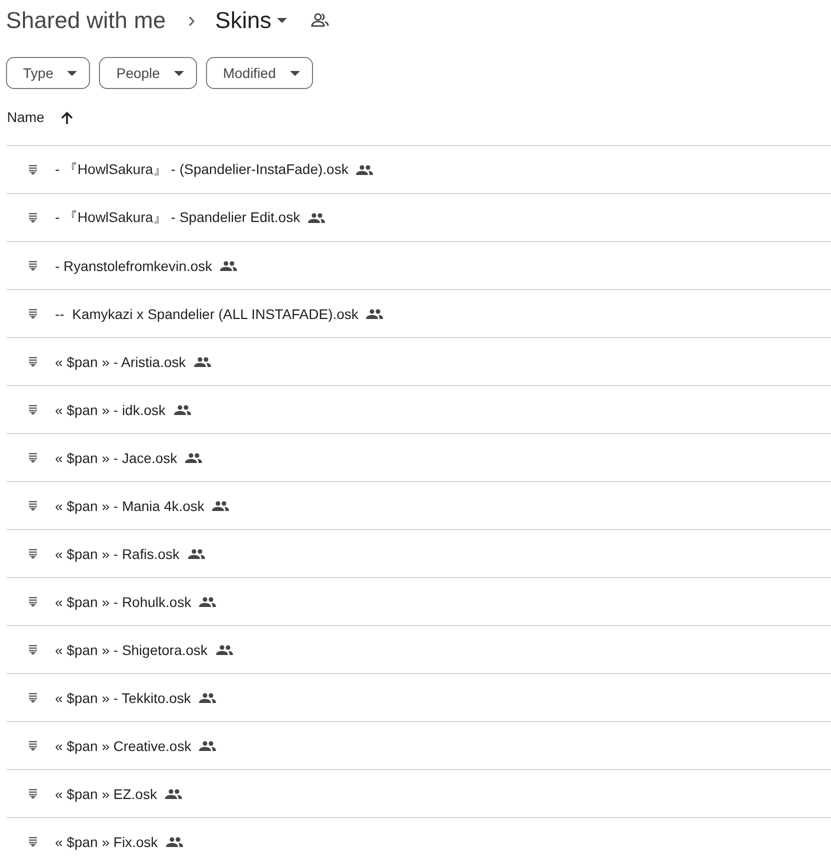 This screenshot has width=831, height=866. Describe the element at coordinates (86, 20) in the screenshot. I see `breadcrumb-parent: Shared with me` at that location.